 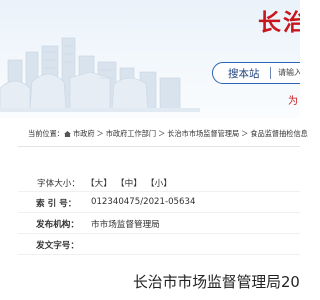 What do you see at coordinates (46, 133) in the screenshot?
I see `breadcrumb-prefix: 当前位置：` at bounding box center [46, 133].